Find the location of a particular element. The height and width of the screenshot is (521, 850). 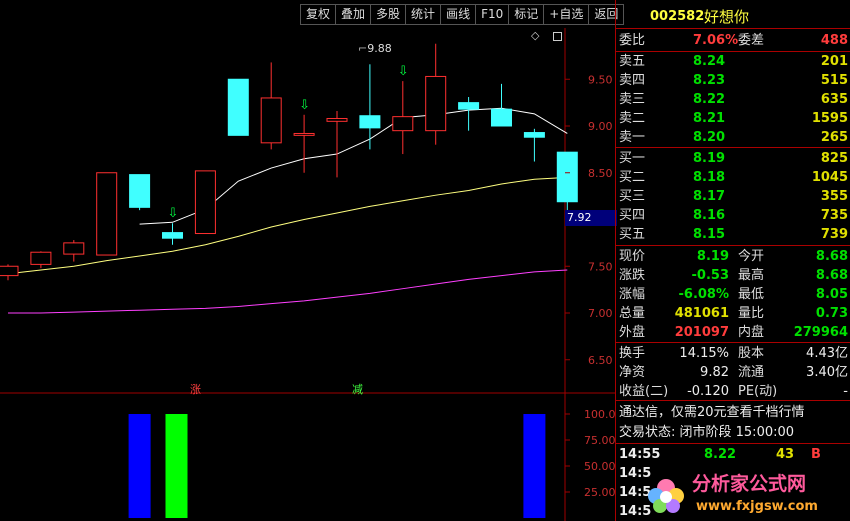

ask-row: 卖三 8.22 635 is located at coordinates (733, 99).